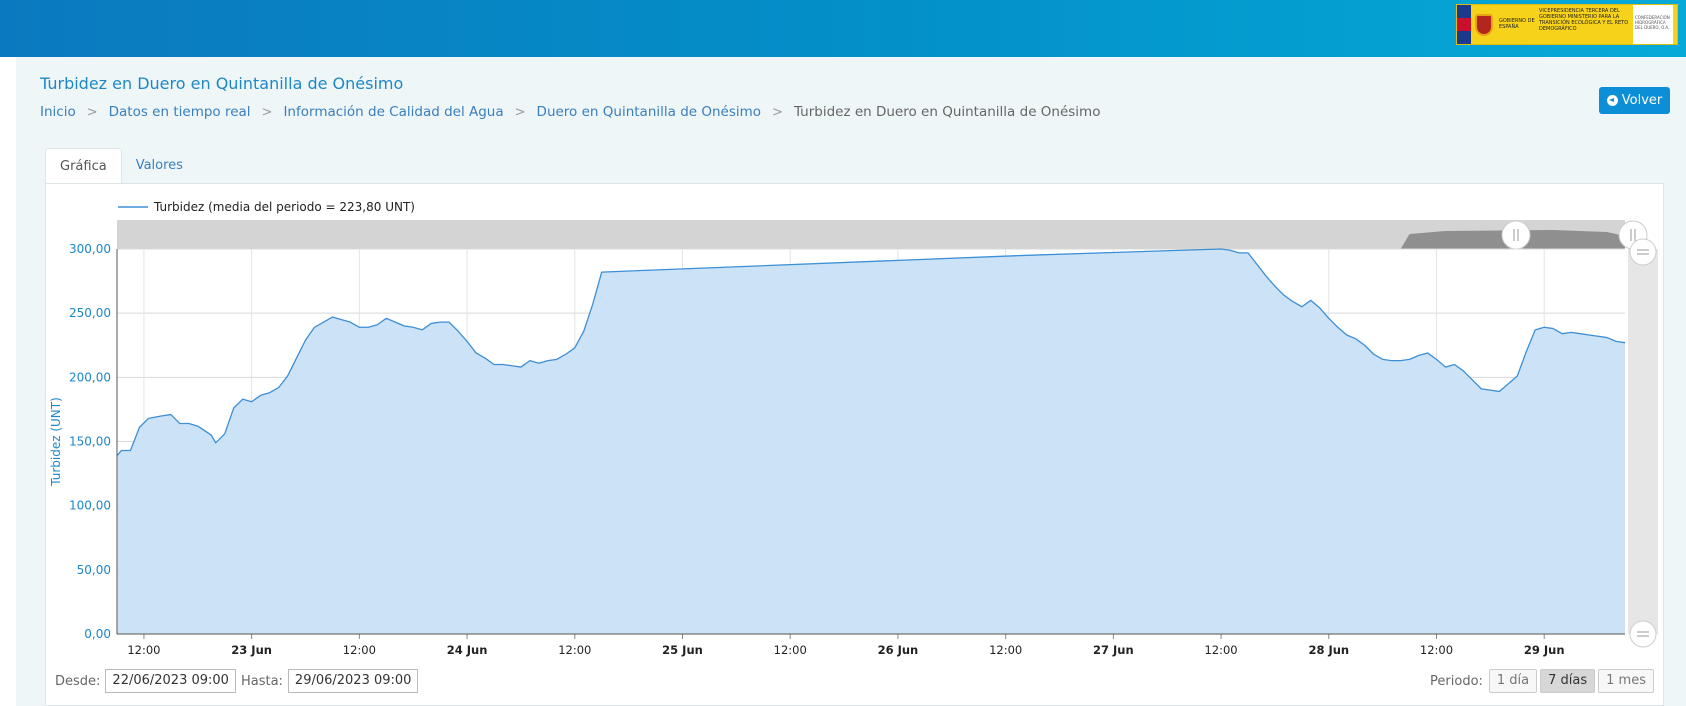  Describe the element at coordinates (898, 650) in the screenshot. I see `x-tick-label: 26 Jun` at that location.